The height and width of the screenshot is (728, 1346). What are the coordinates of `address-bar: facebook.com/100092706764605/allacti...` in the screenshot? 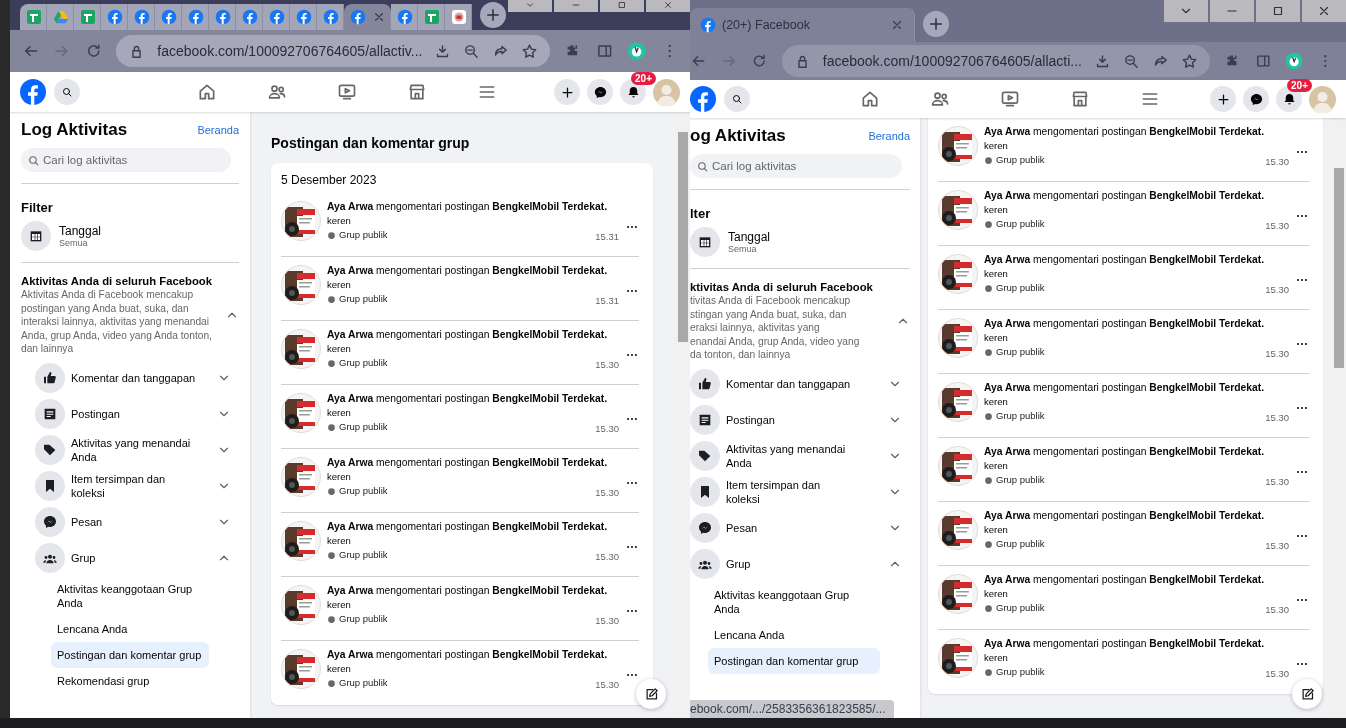 It's located at (995, 61).